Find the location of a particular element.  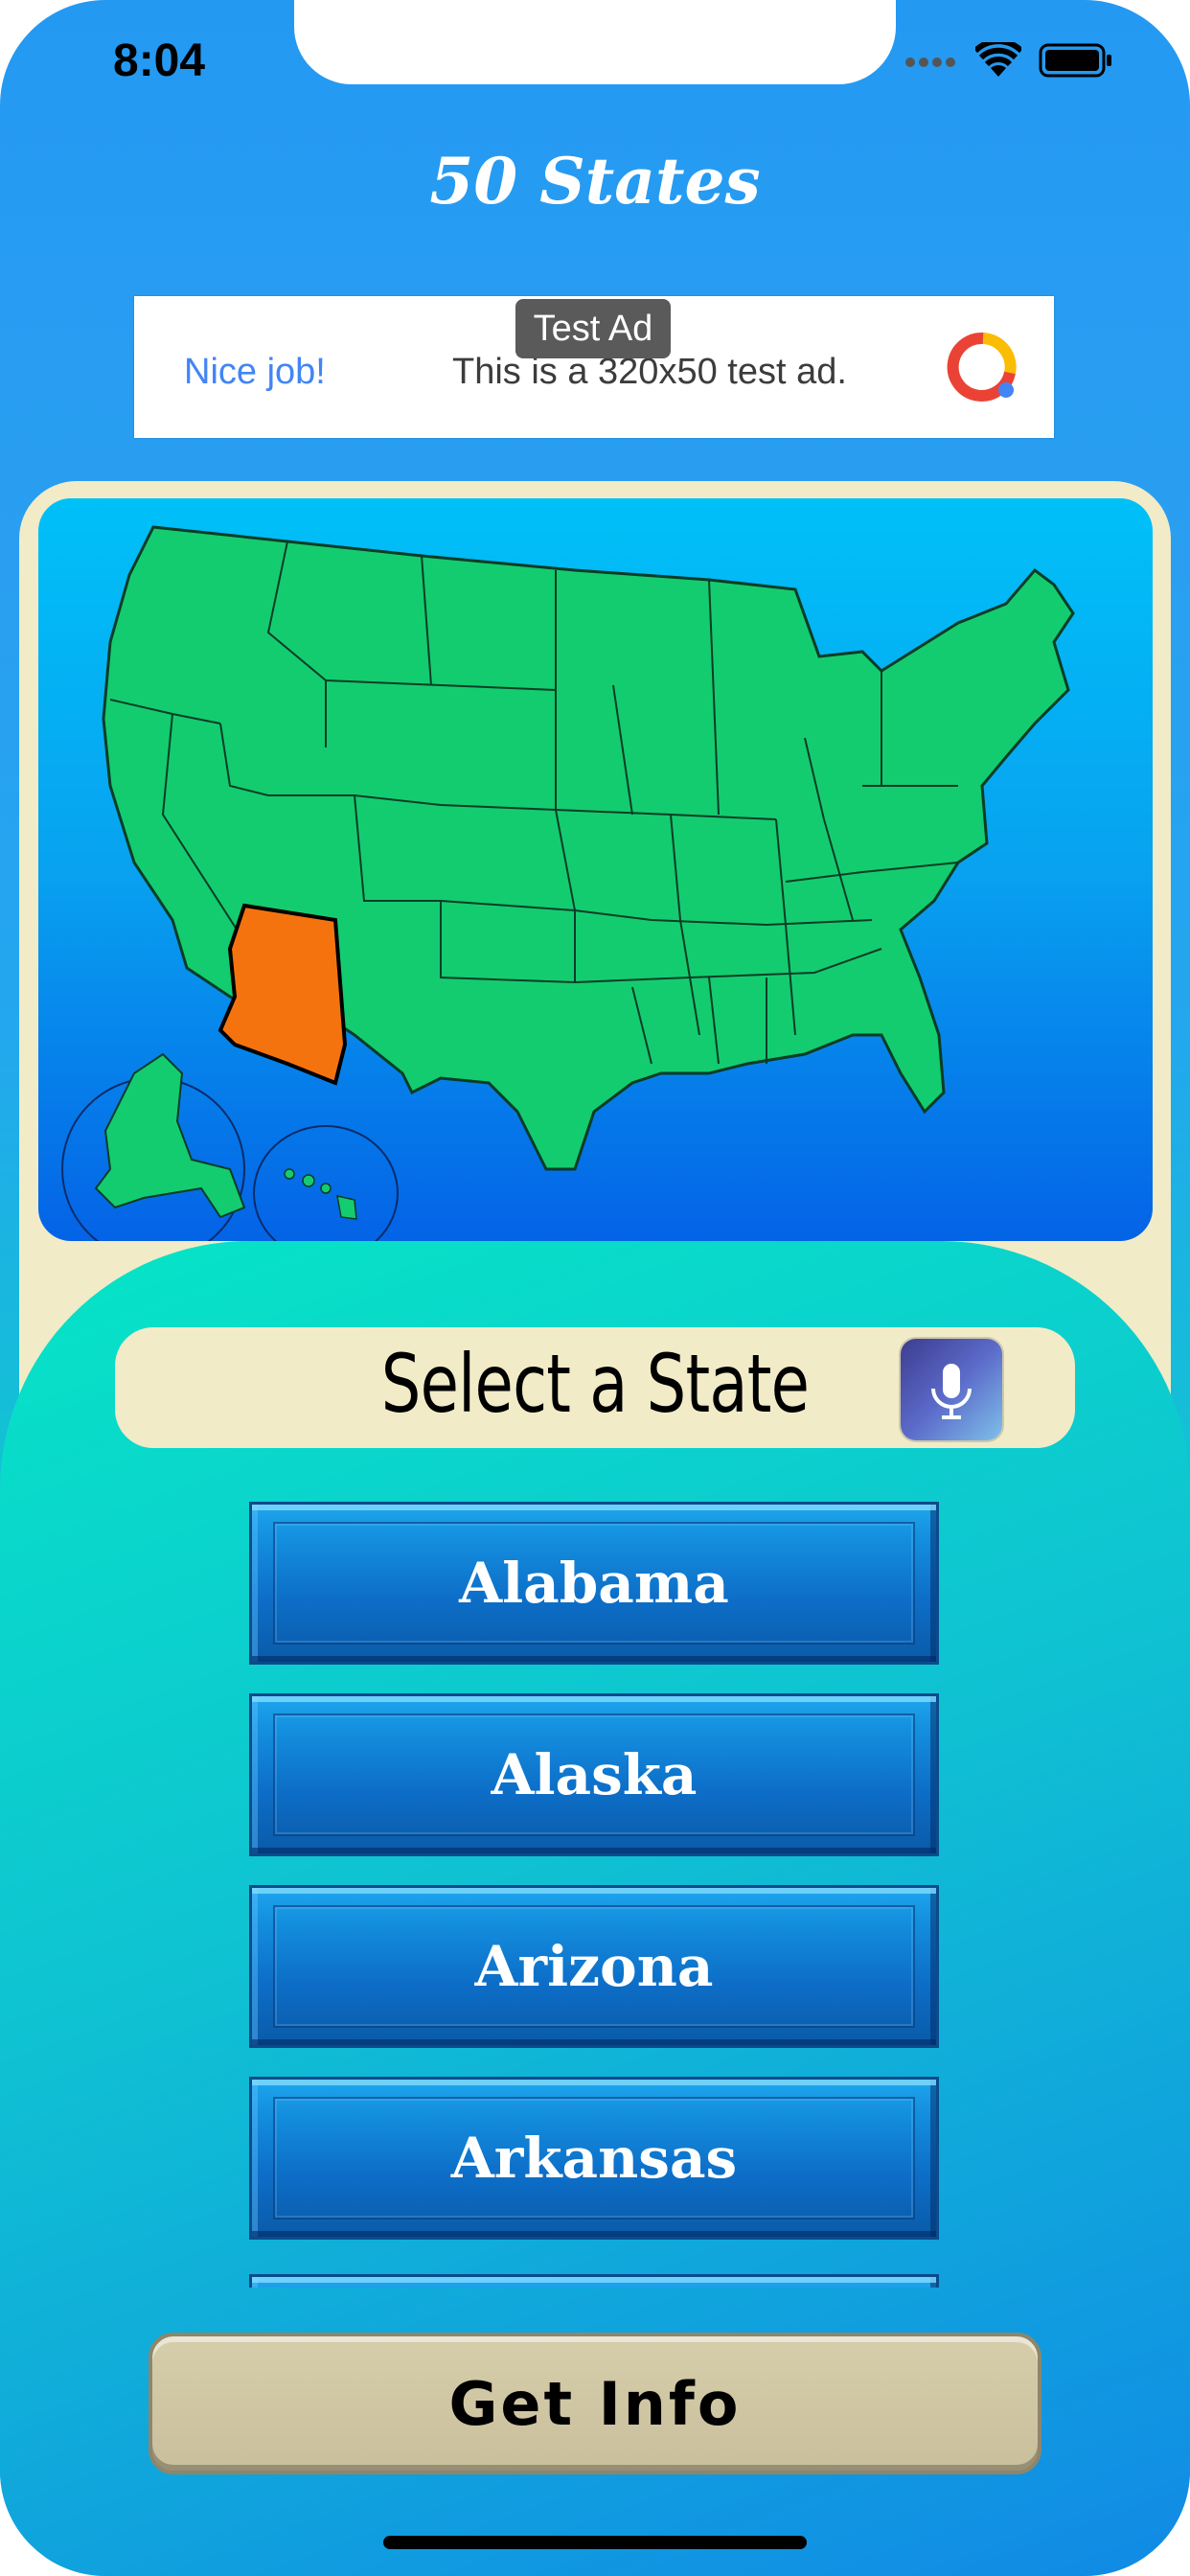

ad-test-badge: Test Ad is located at coordinates (593, 328).